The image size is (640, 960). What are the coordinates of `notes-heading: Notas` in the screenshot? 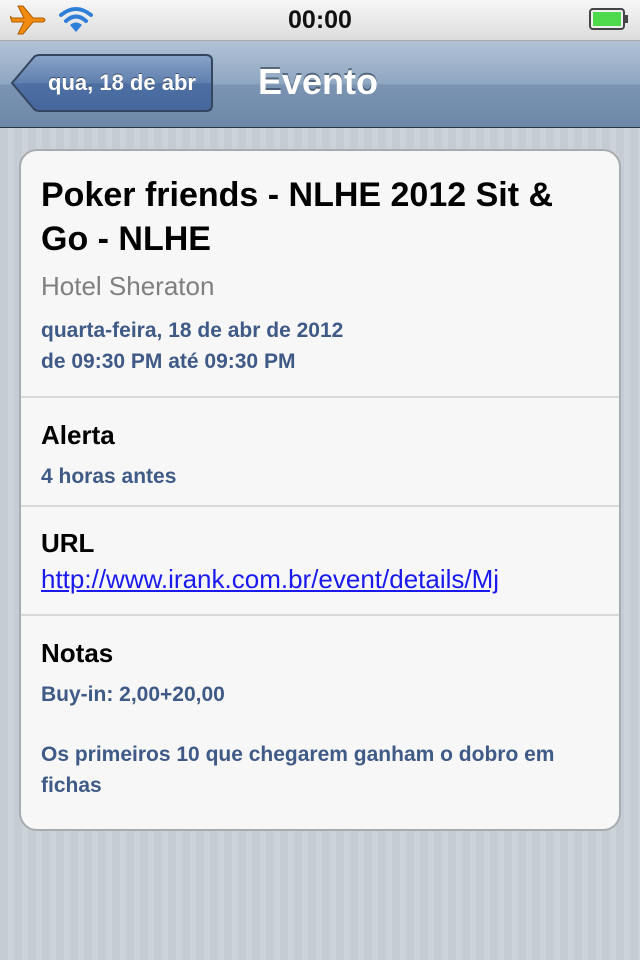 It's located at (77, 653).